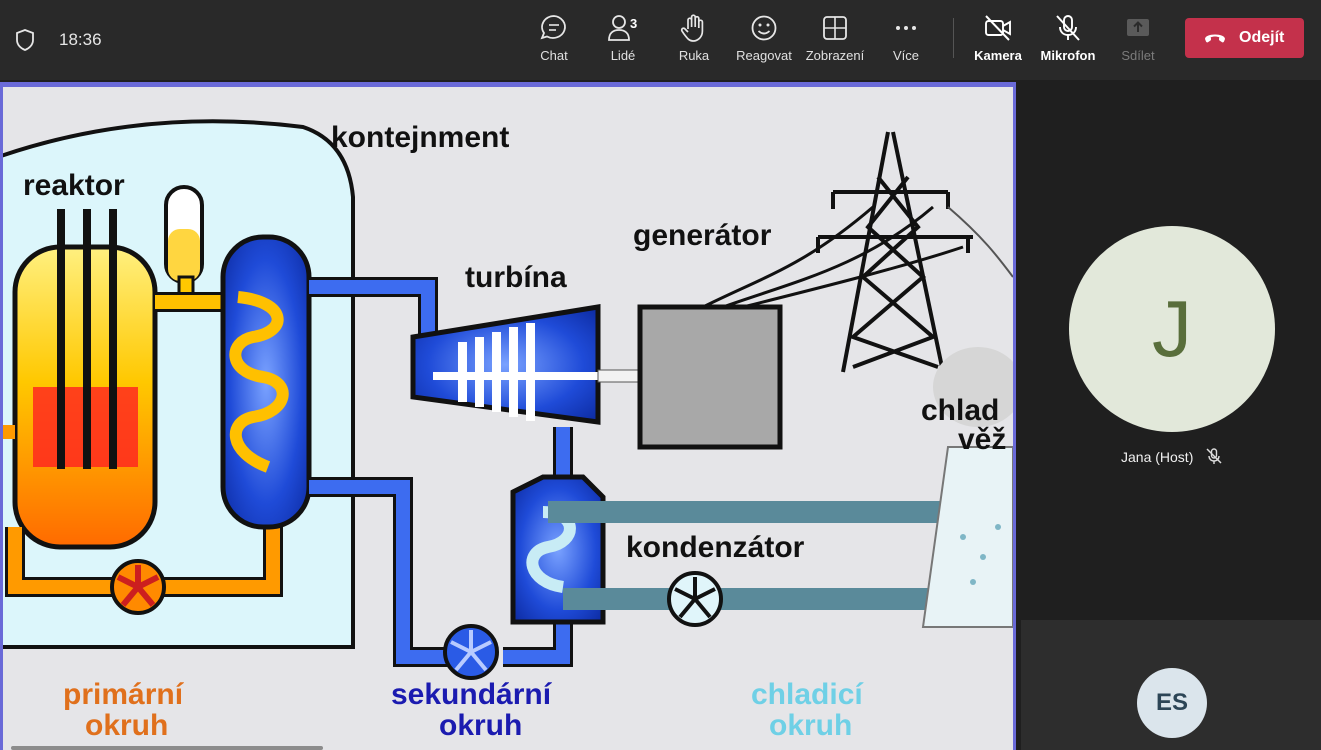 This screenshot has height=750, width=1321. What do you see at coordinates (692, 28) in the screenshot?
I see `hand-icon` at bounding box center [692, 28].